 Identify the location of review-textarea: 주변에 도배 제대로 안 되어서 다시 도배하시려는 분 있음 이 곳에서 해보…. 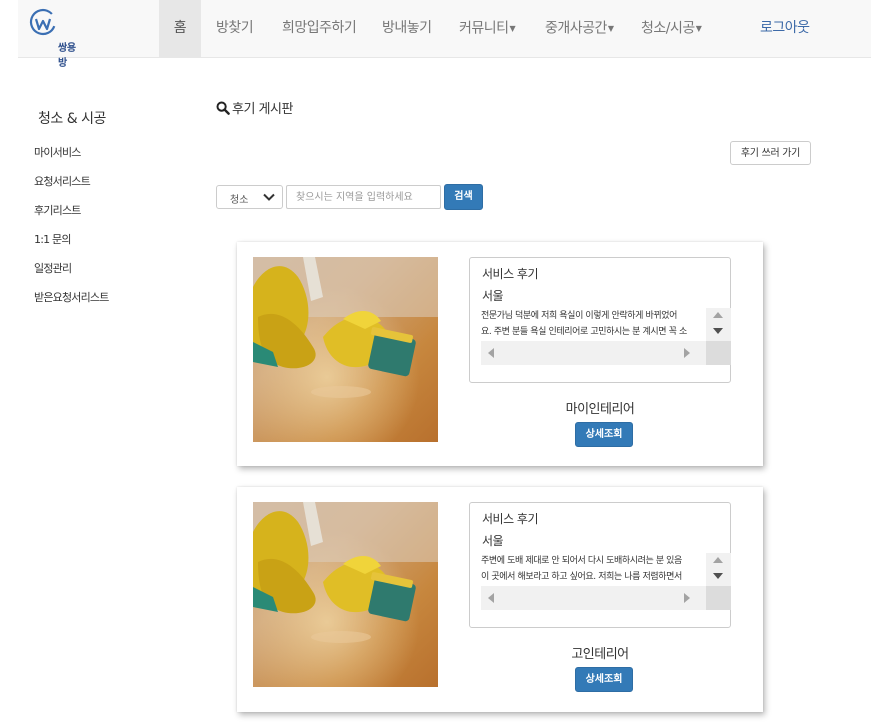
(606, 581).